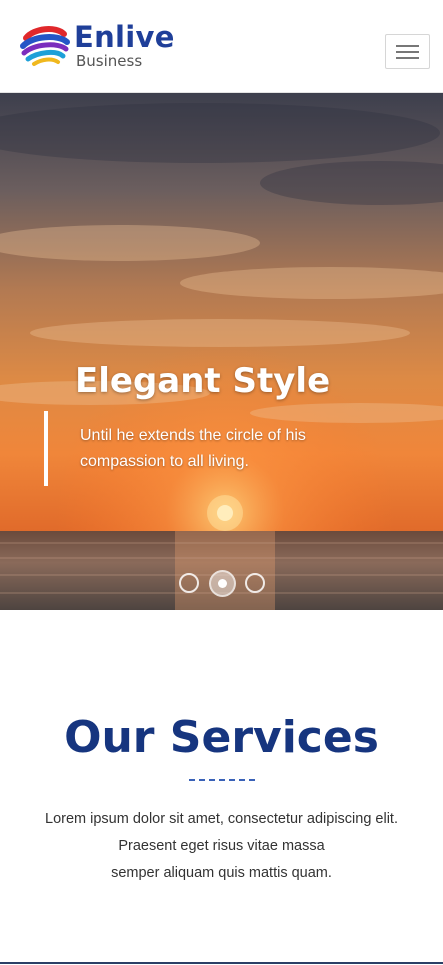 The height and width of the screenshot is (965, 443). Describe the element at coordinates (45, 46) in the screenshot. I see `logo-icon` at that location.